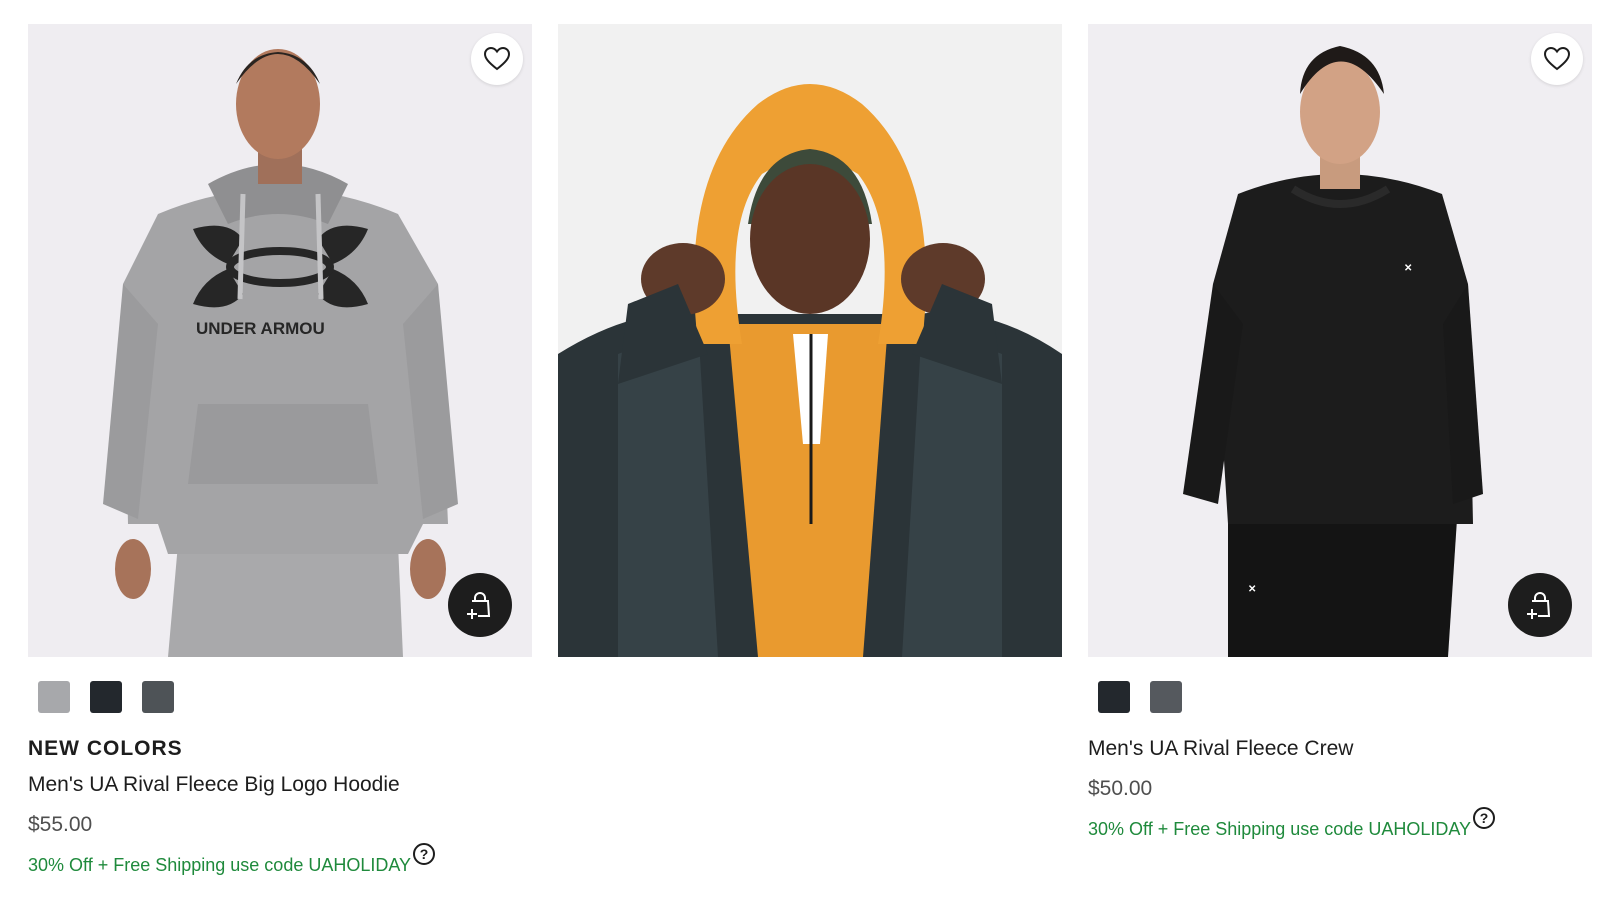 The width and height of the screenshot is (1619, 900). Describe the element at coordinates (60, 824) in the screenshot. I see `product-price: $55.00` at that location.